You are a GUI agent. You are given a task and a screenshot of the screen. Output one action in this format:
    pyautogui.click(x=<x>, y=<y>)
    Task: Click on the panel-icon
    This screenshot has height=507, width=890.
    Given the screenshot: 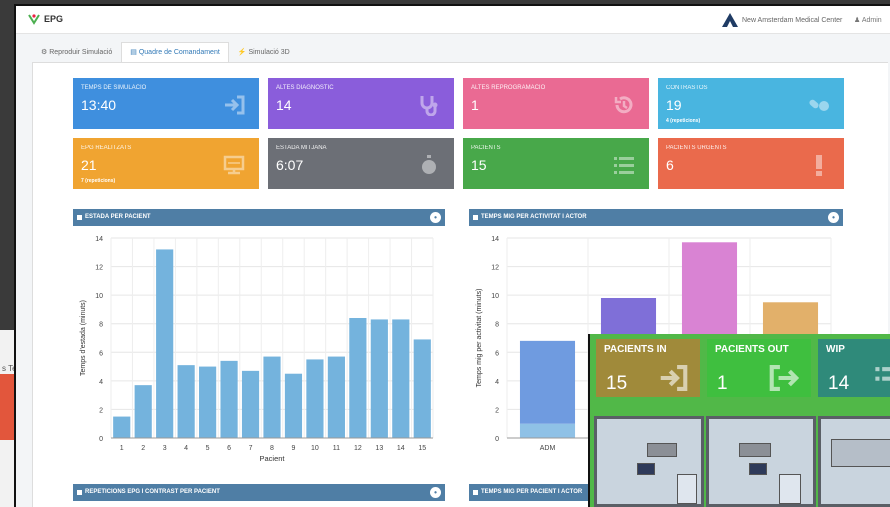 What is the action you would take?
    pyautogui.click(x=475, y=217)
    